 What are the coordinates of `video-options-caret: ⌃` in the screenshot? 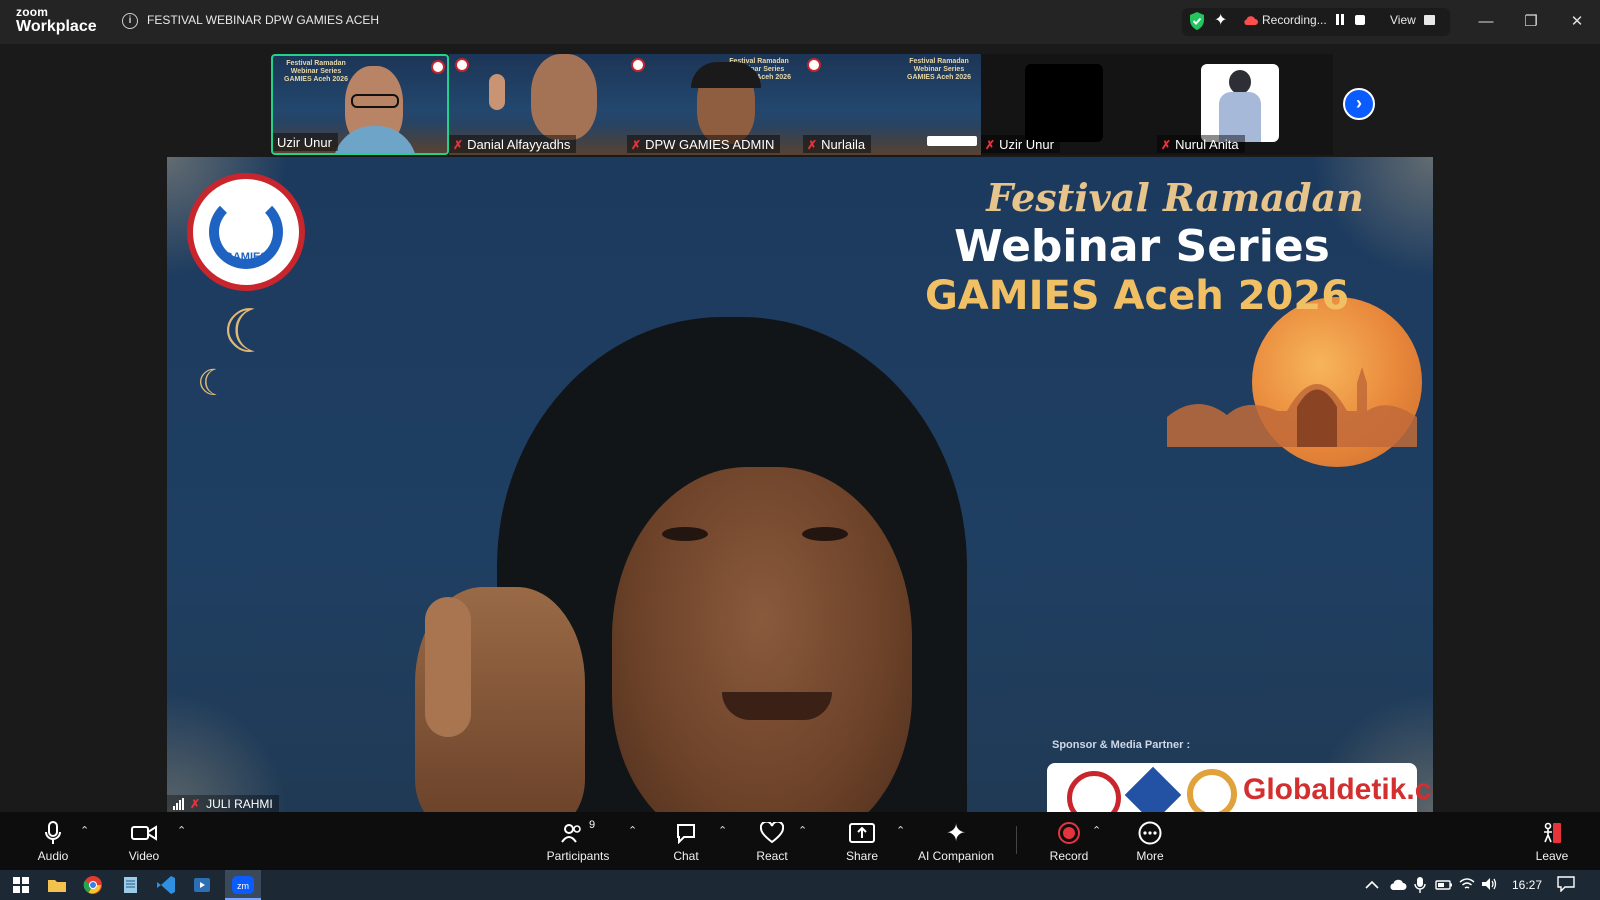 It's located at (181, 830).